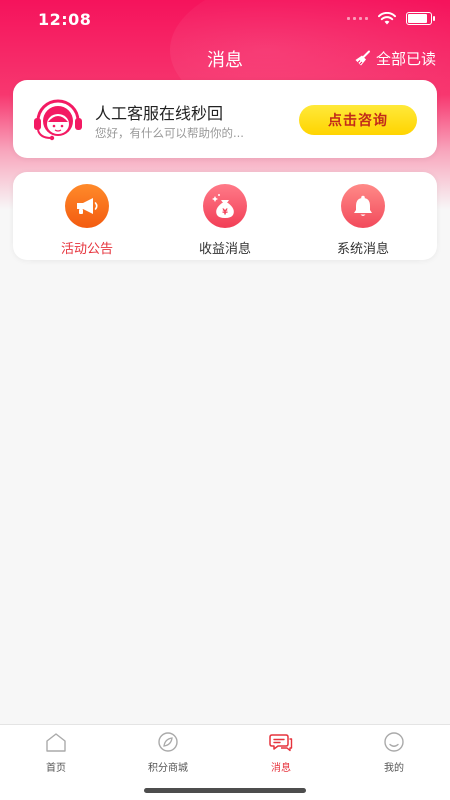 The image size is (450, 800). Describe the element at coordinates (281, 768) in the screenshot. I see `tab-label: 消息` at that location.